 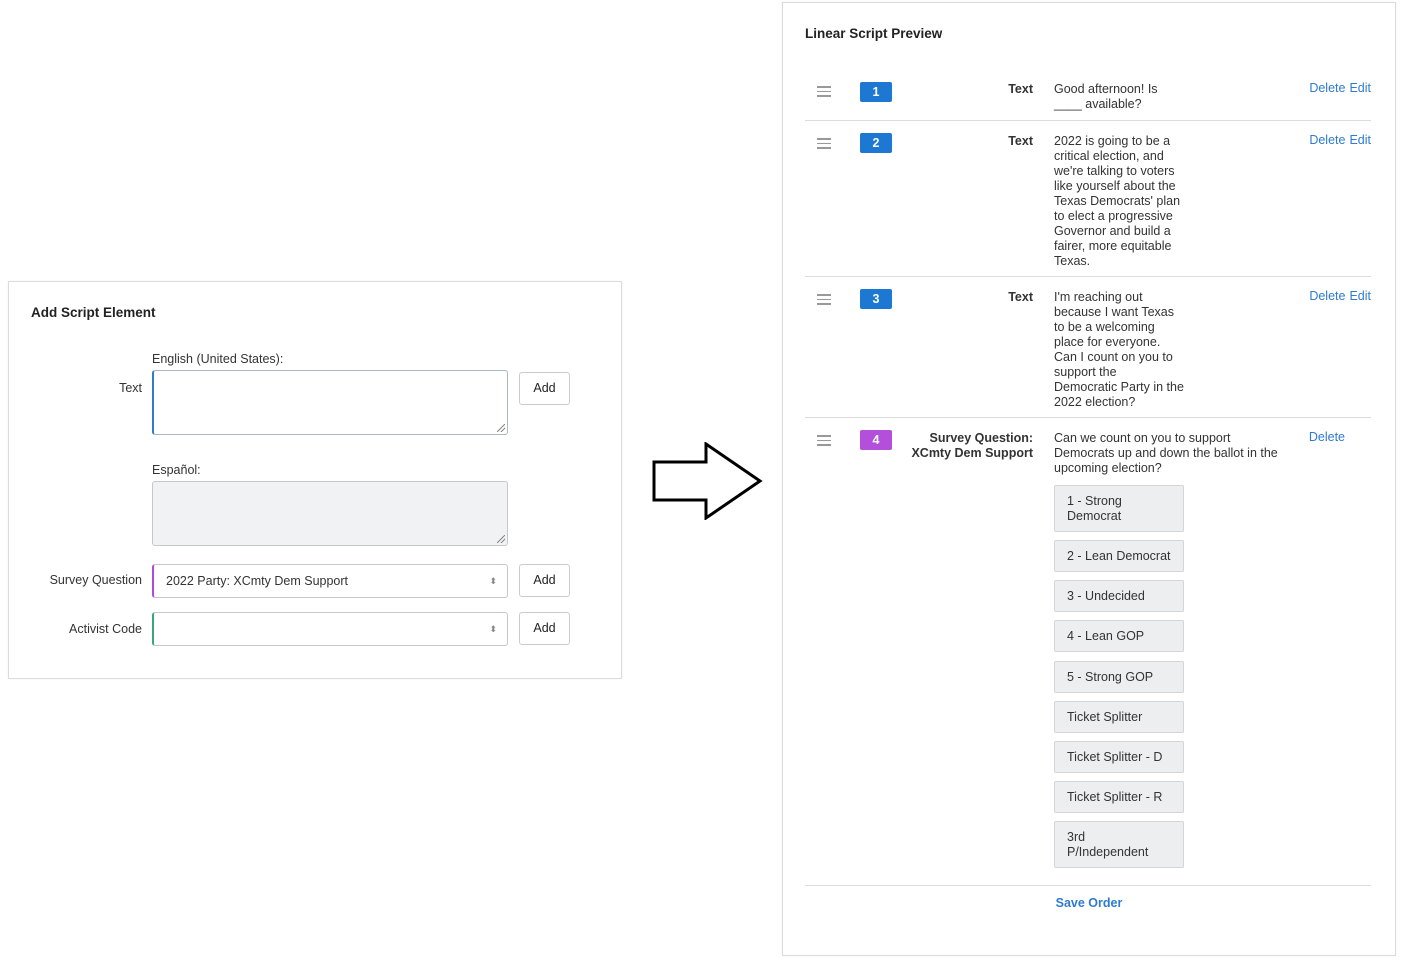 I want to click on survey-question-select: 2022 Party: XCmty Dem Support ⬍, so click(x=330, y=581).